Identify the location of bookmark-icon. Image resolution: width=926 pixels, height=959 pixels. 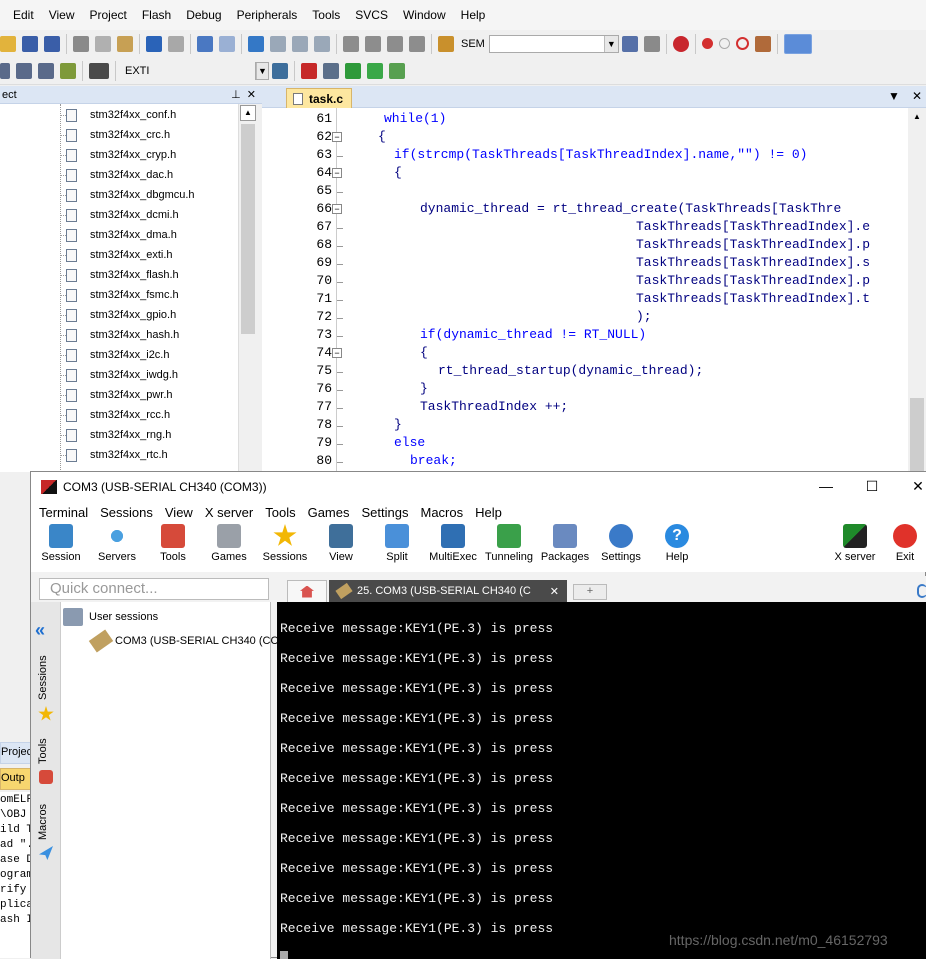
(256, 43).